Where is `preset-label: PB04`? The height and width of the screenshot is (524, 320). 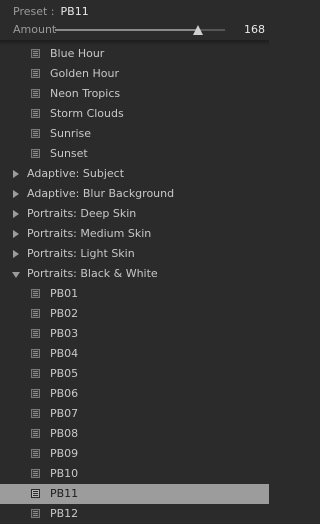
preset-label: PB04 is located at coordinates (64, 353).